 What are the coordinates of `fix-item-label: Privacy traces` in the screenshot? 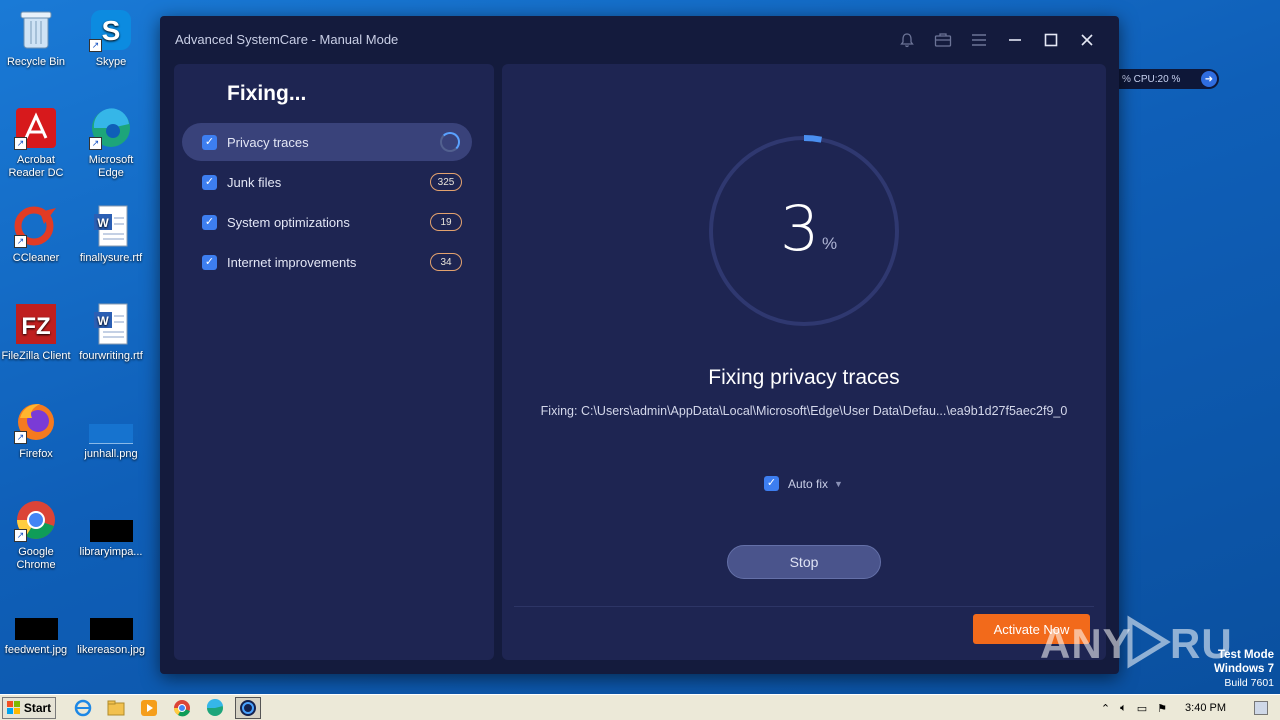 It's located at (268, 142).